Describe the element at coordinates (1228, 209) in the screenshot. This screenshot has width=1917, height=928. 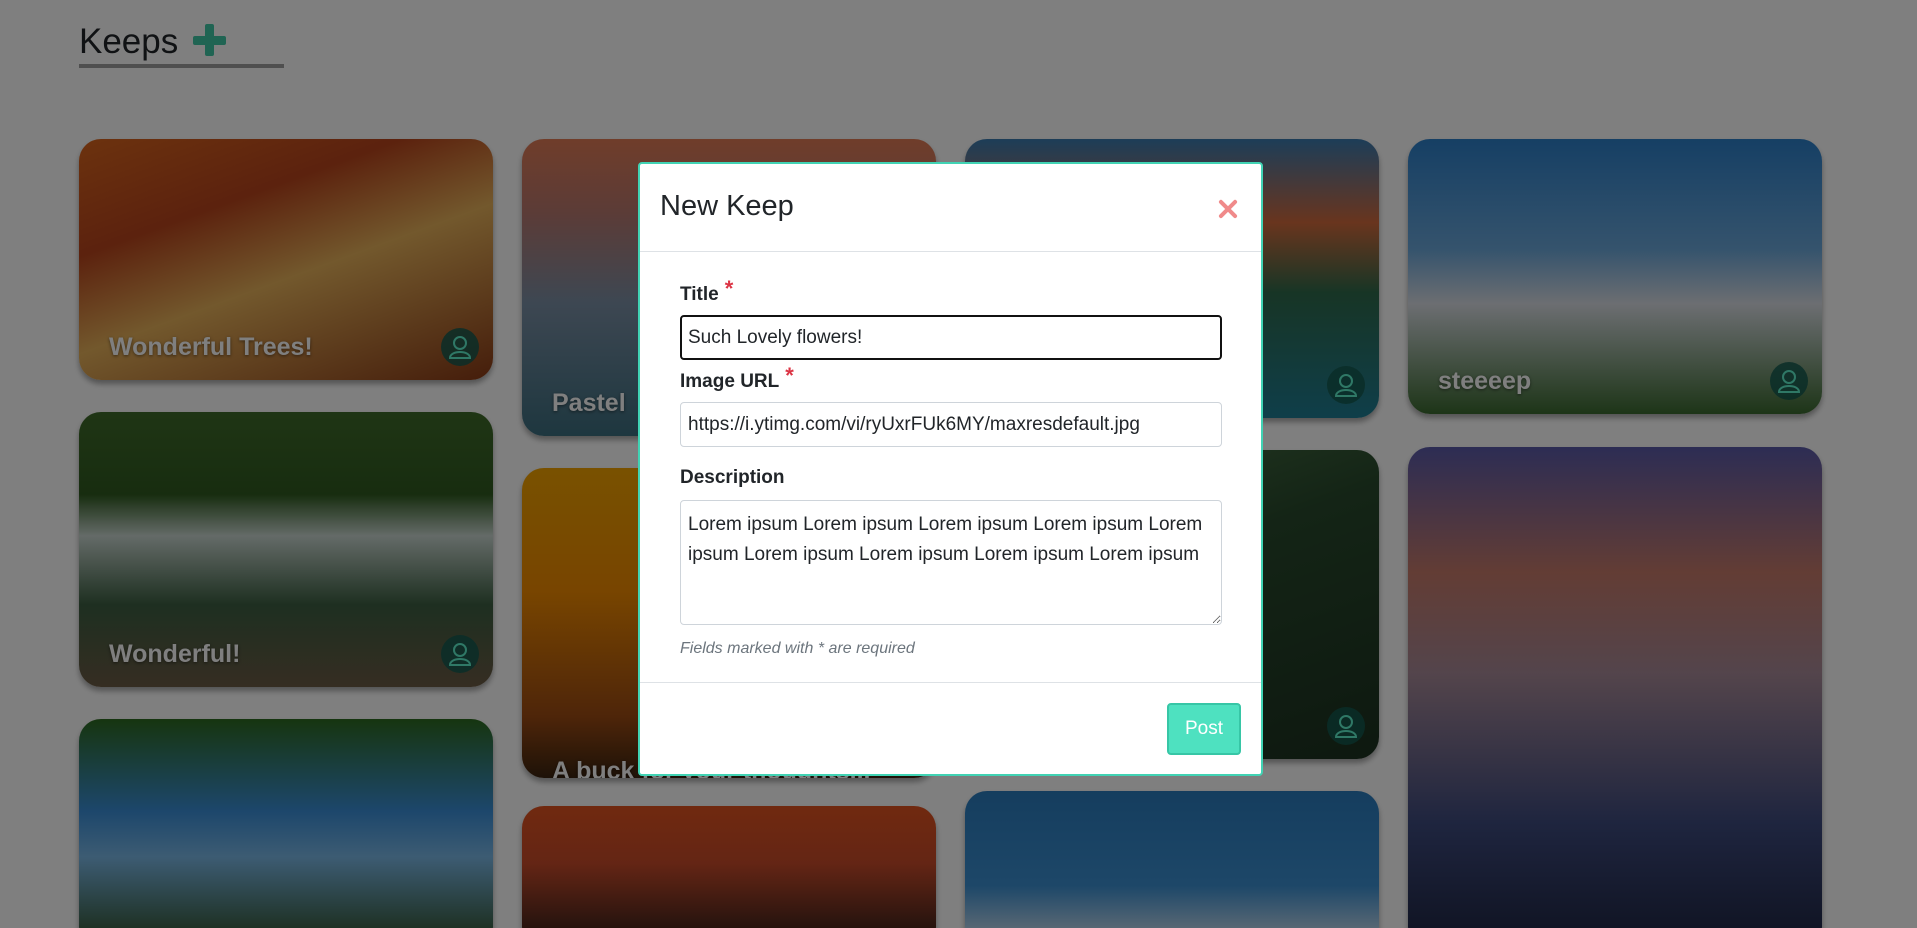
I see `close-icon` at that location.